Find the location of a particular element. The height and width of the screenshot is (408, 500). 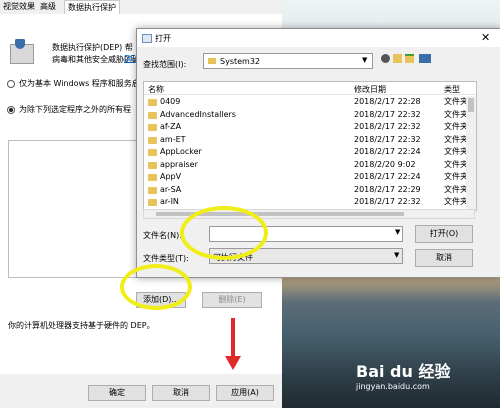

red-arrow-down-icon is located at coordinates (233, 338).